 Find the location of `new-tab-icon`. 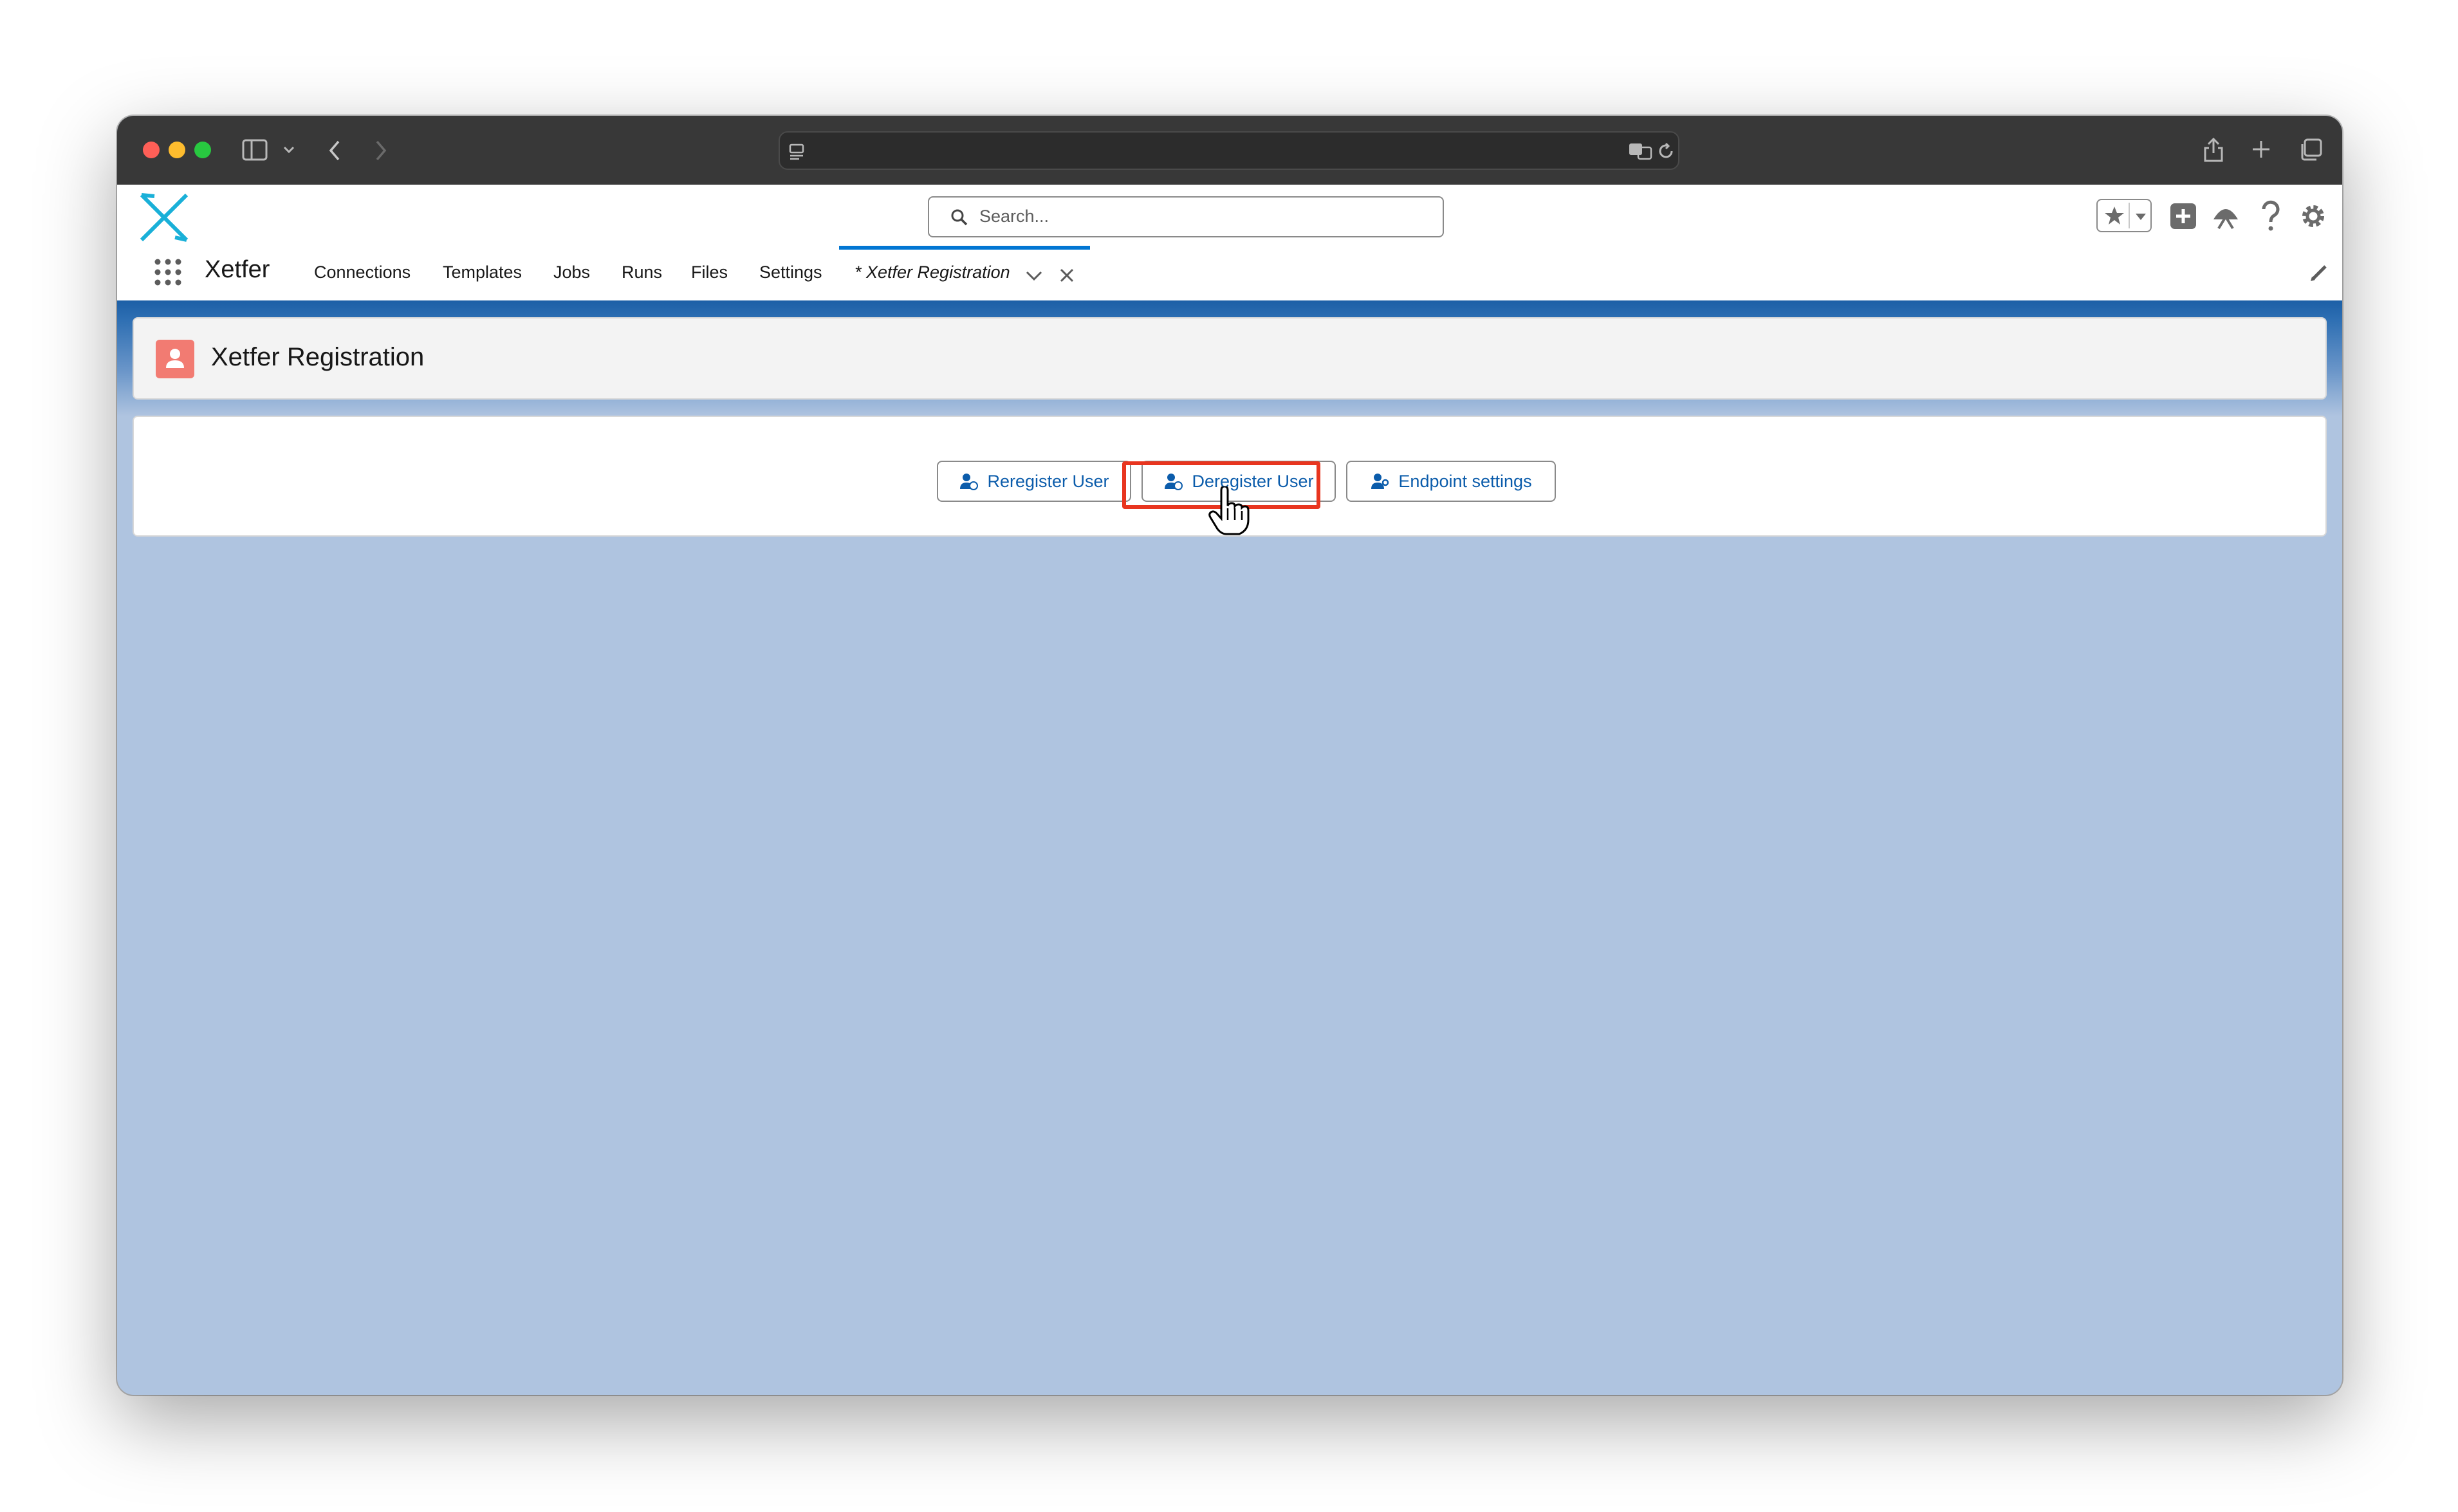

new-tab-icon is located at coordinates (2261, 149).